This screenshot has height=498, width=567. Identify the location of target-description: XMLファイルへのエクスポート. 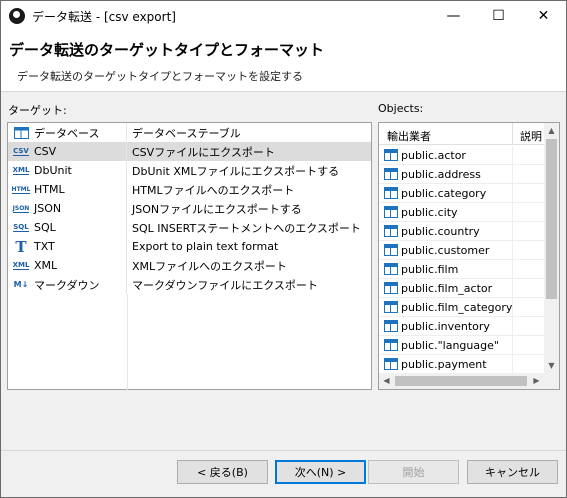
(209, 266).